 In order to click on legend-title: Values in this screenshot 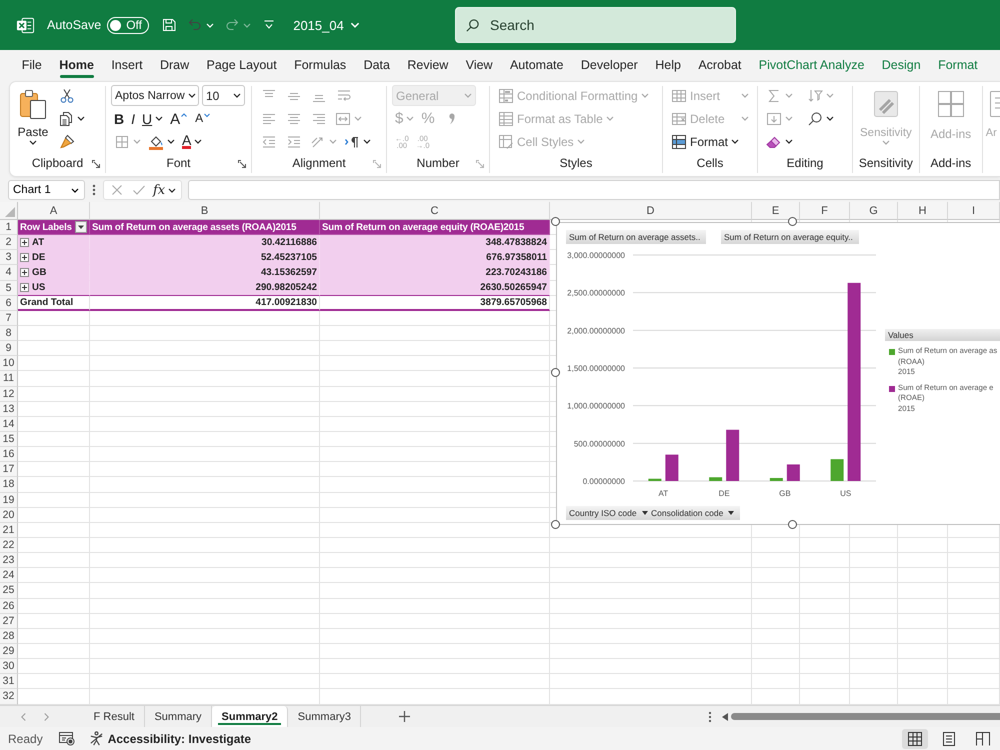, I will do `click(942, 335)`.